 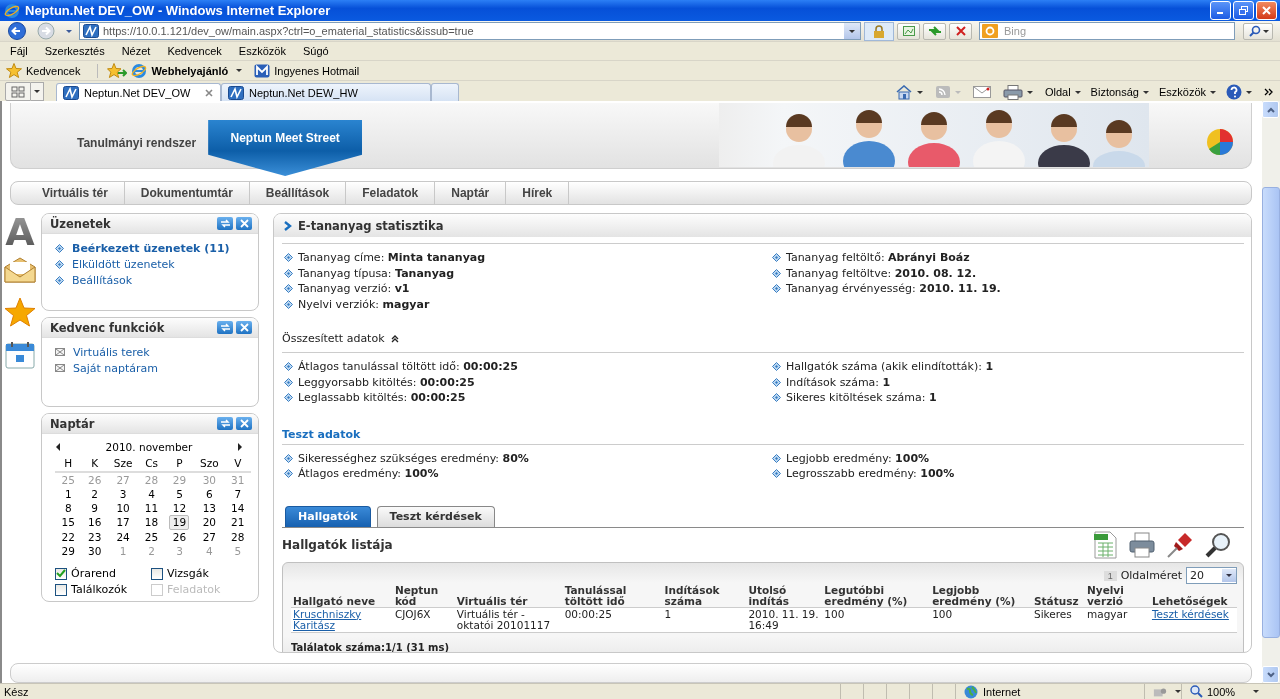 I want to click on magnifier-icon, so click(x=1218, y=544).